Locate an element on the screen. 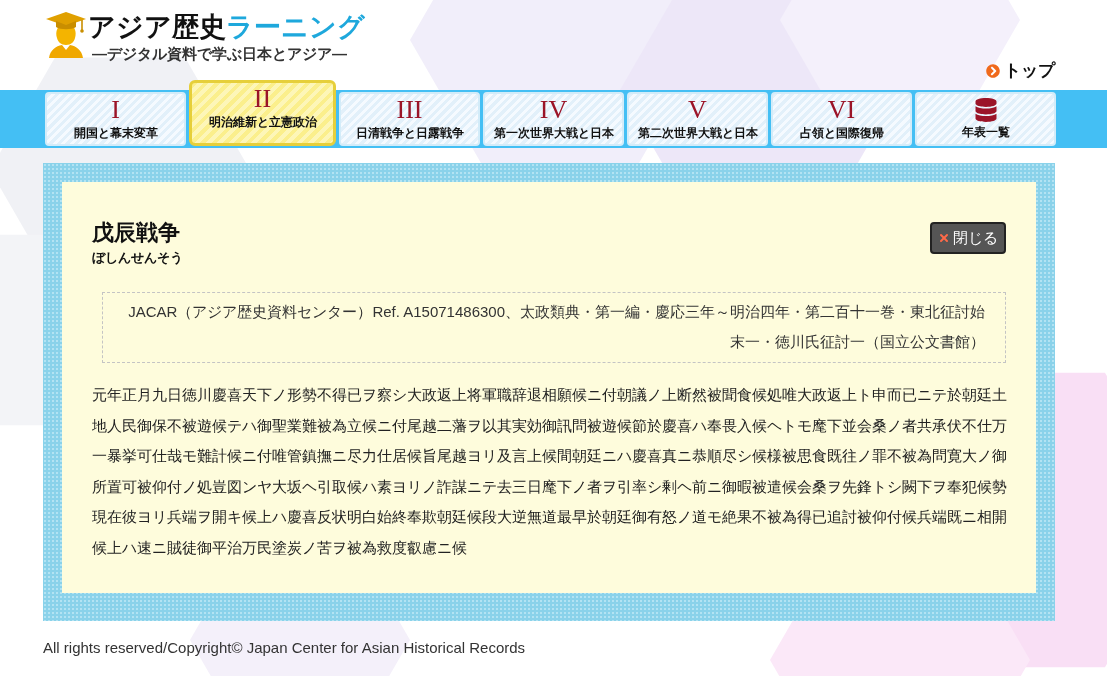 Image resolution: width=1107 pixels, height=676 pixels. logo-title-accent: ラーニング is located at coordinates (295, 27).